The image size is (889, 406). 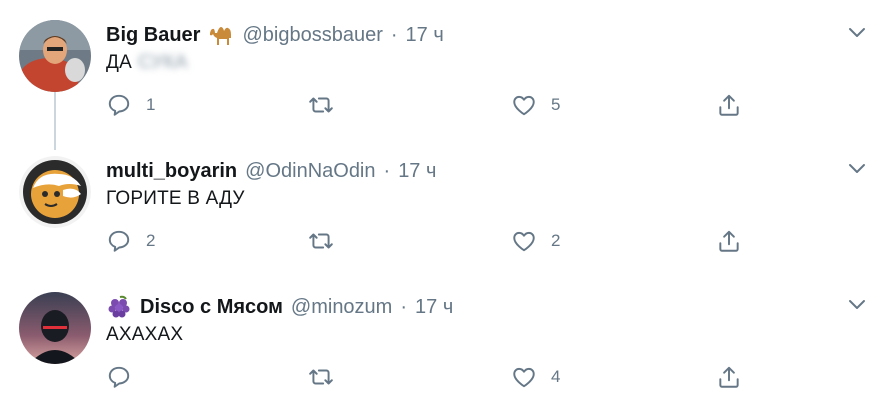 I want to click on tweet-header: multi_boyarin @OdinNaOdin · 17 ч, so click(x=271, y=171).